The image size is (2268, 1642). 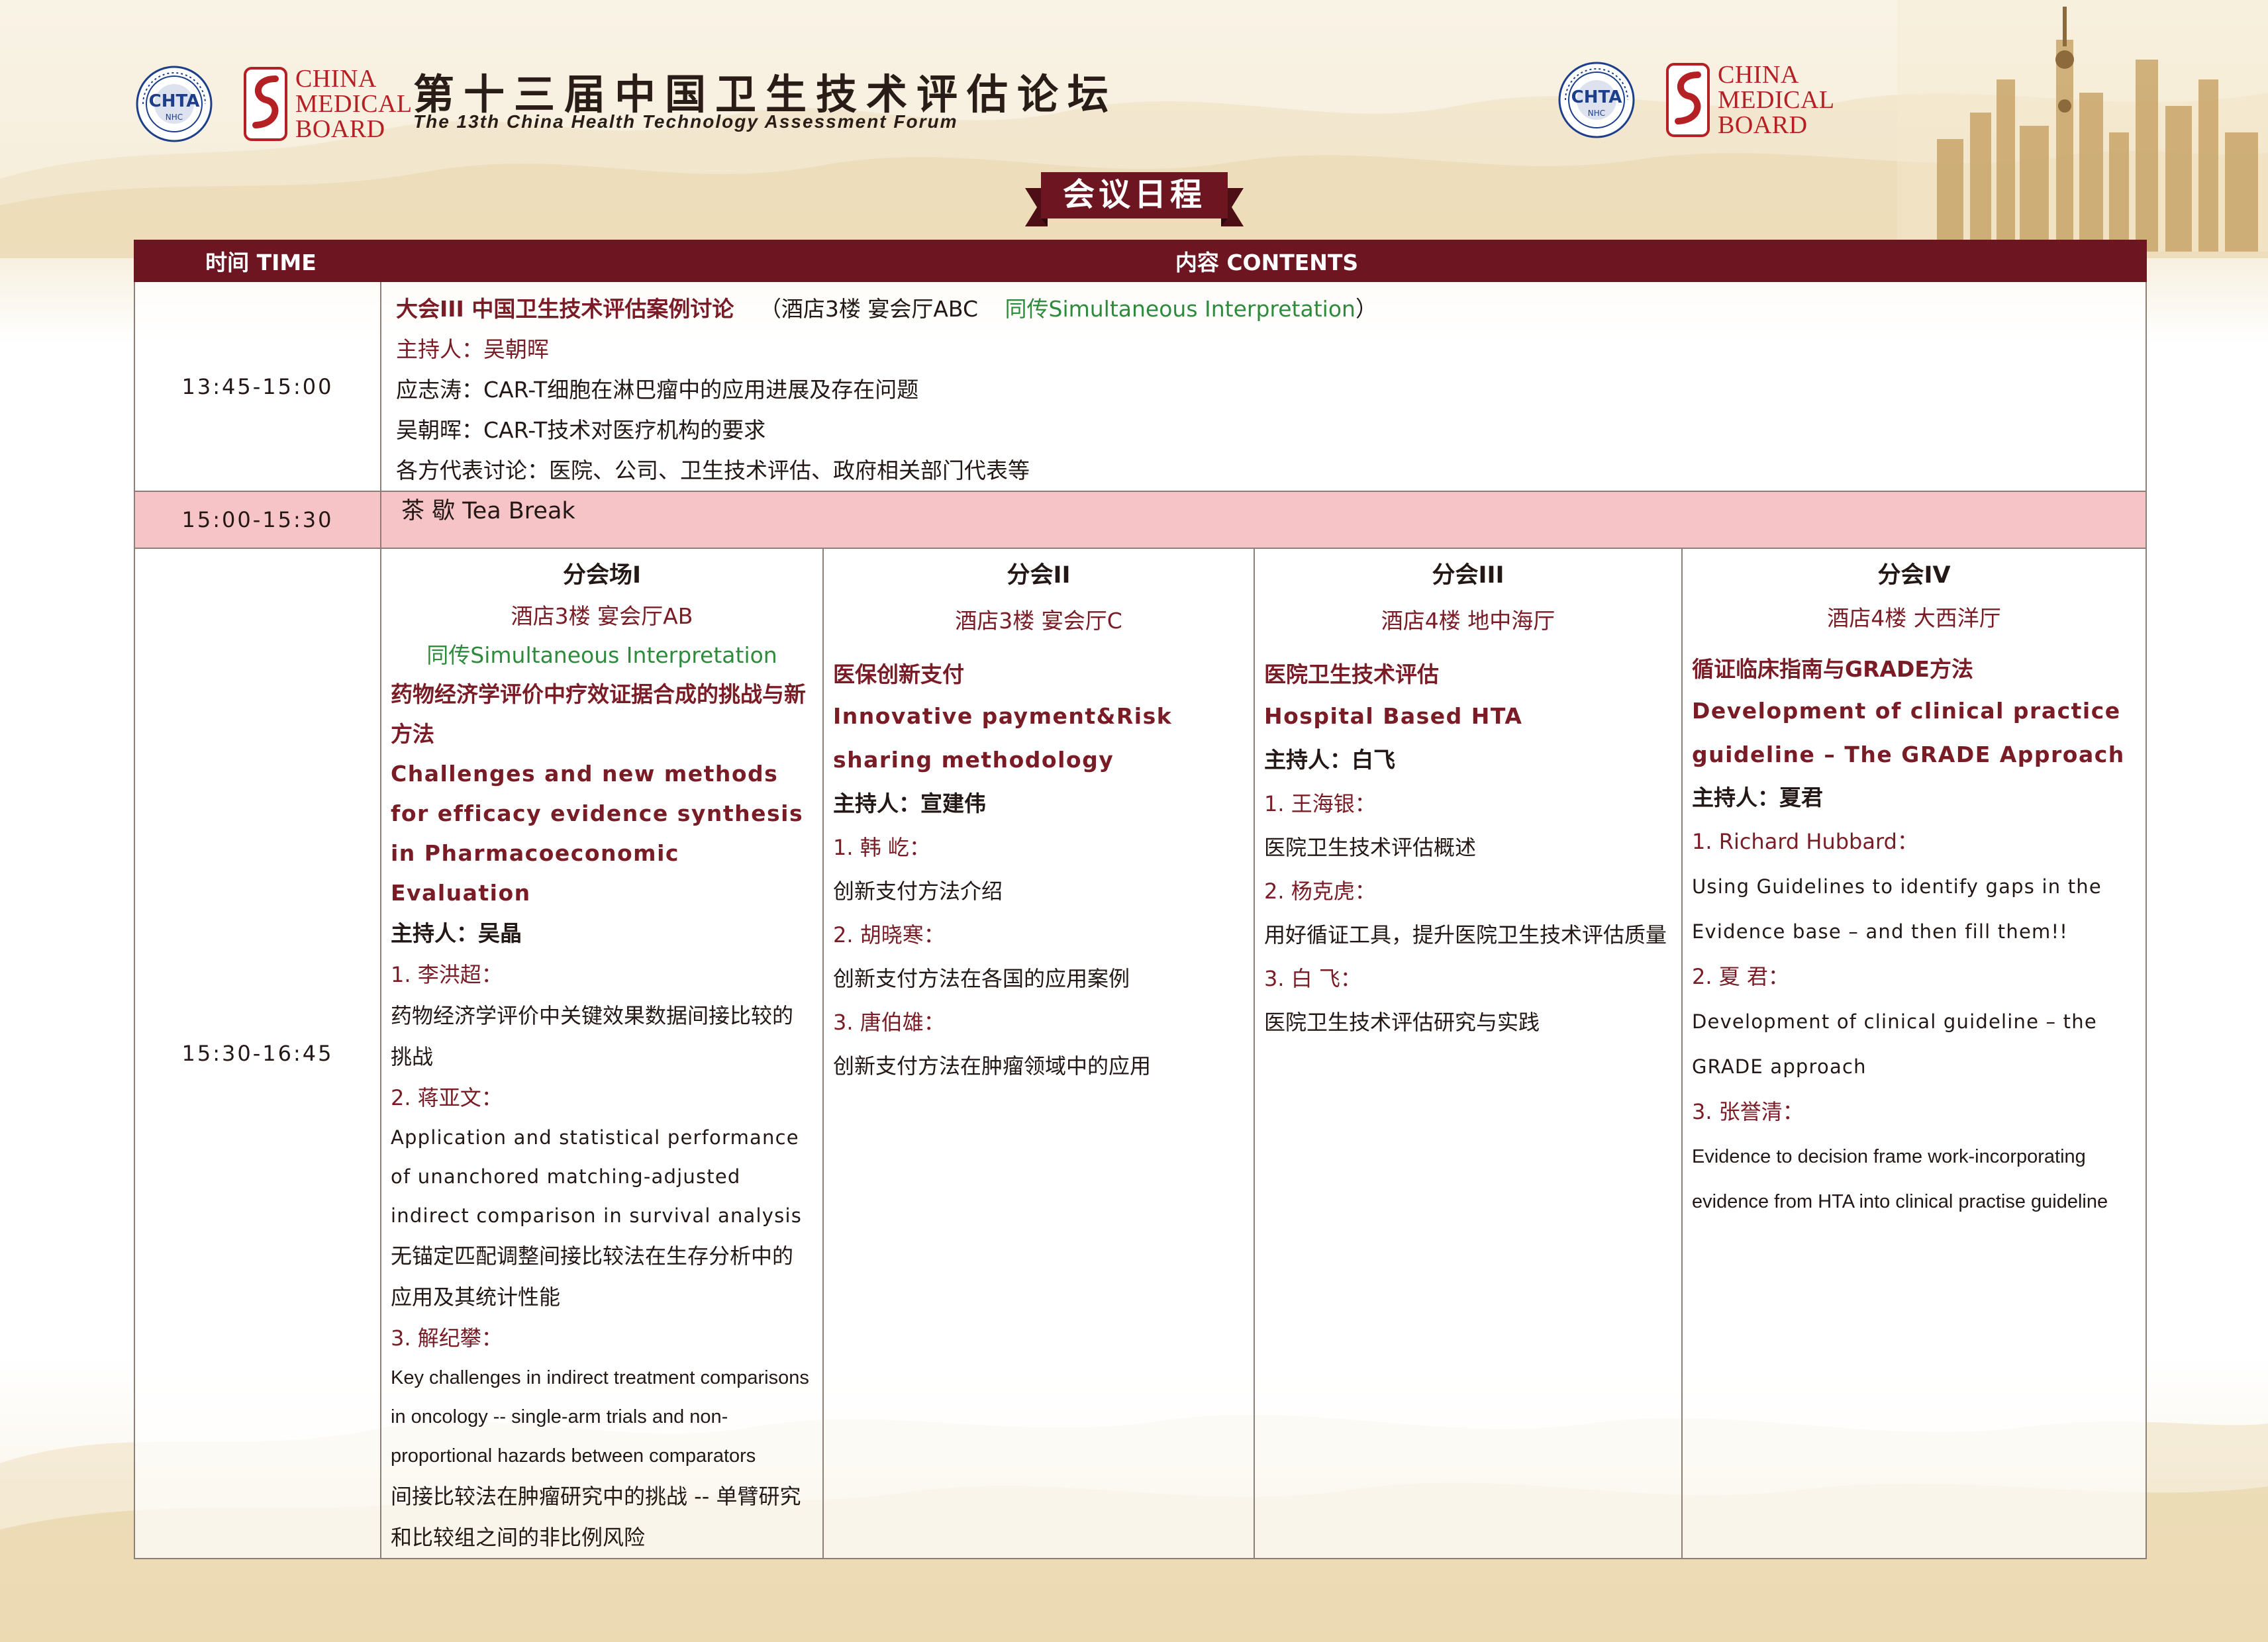 I want to click on session-head: 分会场I, so click(x=602, y=575).